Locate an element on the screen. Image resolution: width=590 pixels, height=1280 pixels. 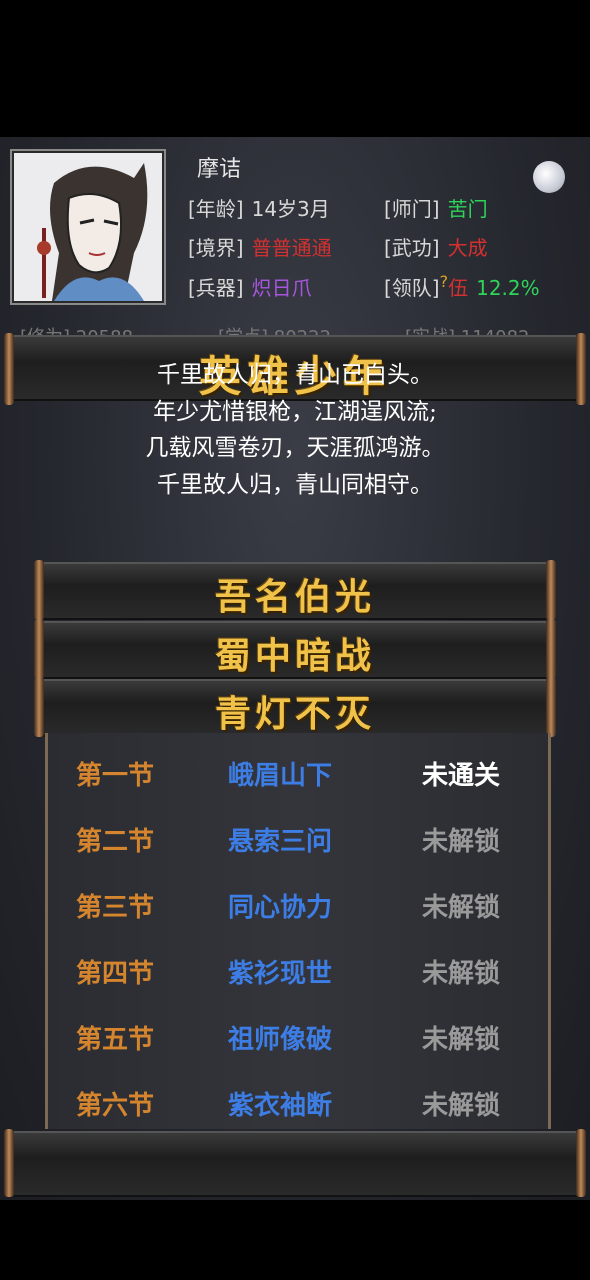
team-stat: [领队]?伍 12.2% is located at coordinates (462, 286).